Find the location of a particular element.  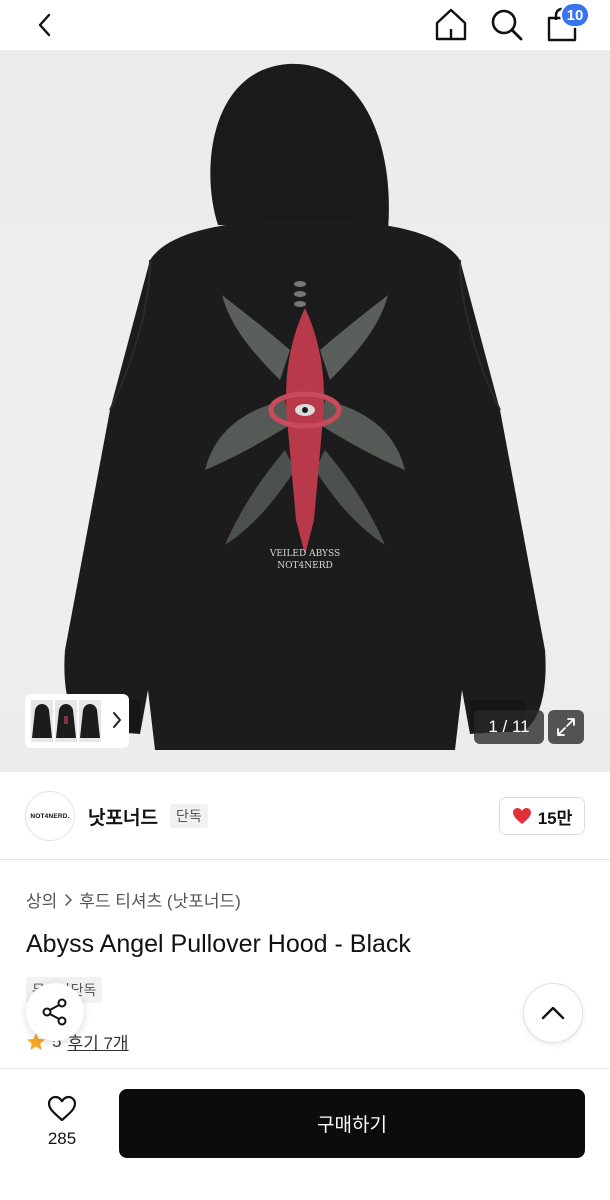

breadcrumb-item: 상의 is located at coordinates (41, 899).